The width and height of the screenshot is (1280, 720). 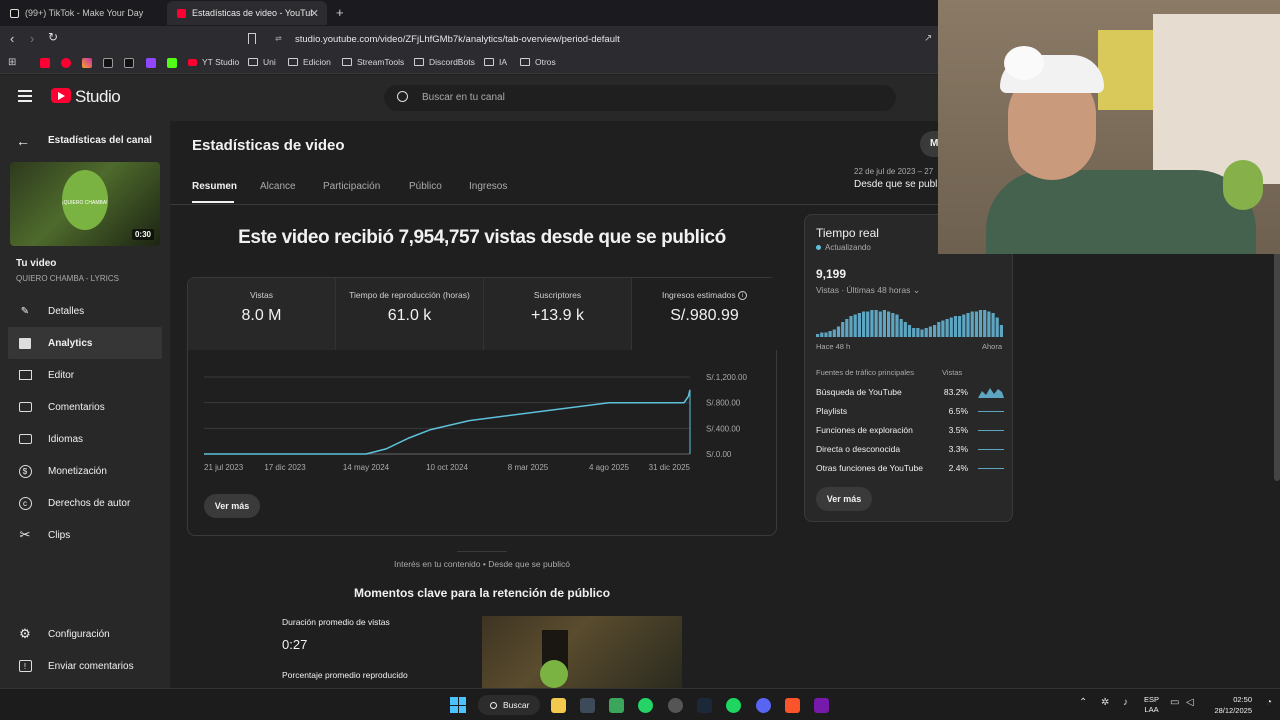 I want to click on bookmark-folder-uni: Uni, so click(x=262, y=62).